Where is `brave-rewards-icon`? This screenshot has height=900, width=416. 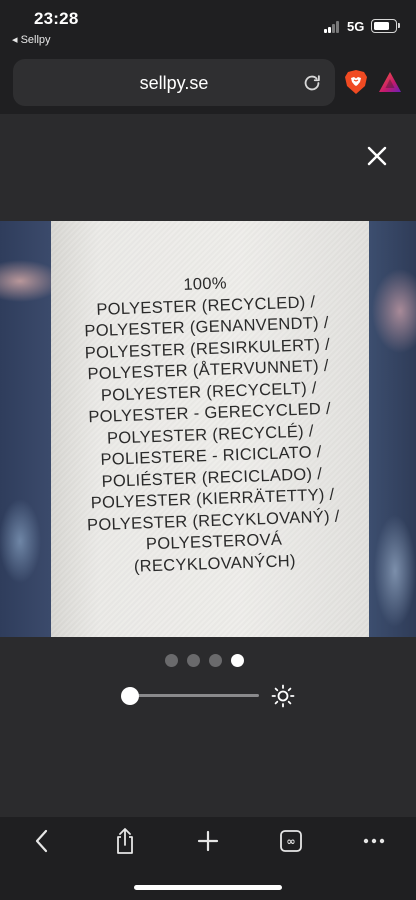
brave-rewards-icon is located at coordinates (390, 82).